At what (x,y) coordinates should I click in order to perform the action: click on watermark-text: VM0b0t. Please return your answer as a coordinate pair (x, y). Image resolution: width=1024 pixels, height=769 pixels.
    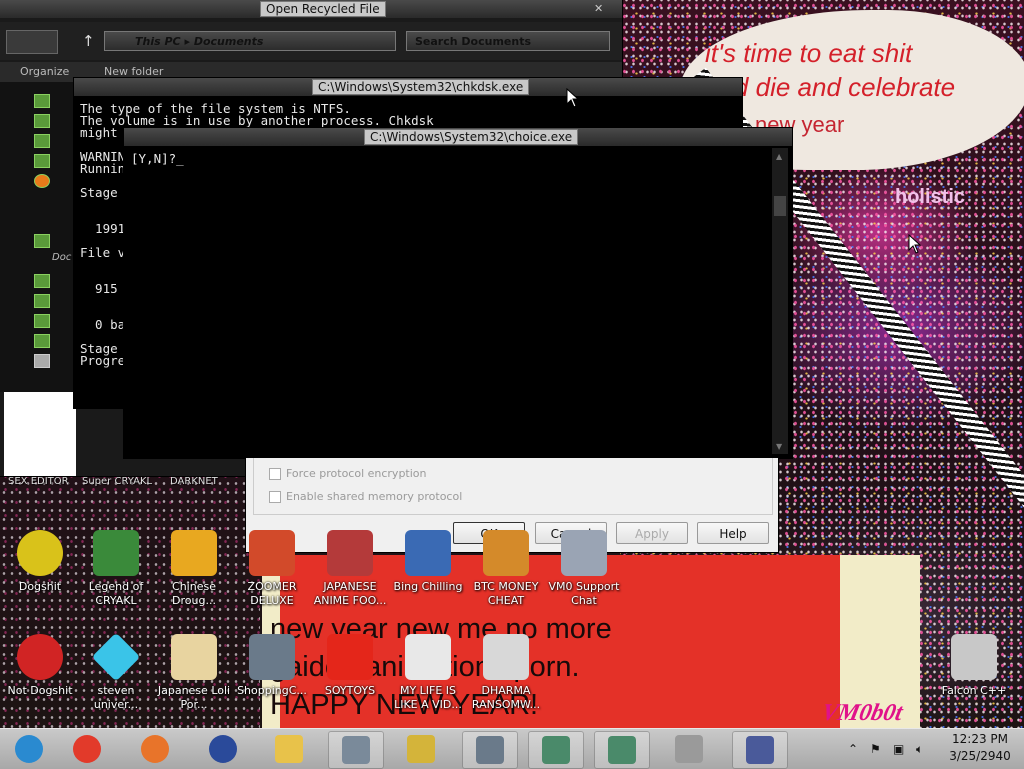
    Looking at the image, I should click on (862, 713).